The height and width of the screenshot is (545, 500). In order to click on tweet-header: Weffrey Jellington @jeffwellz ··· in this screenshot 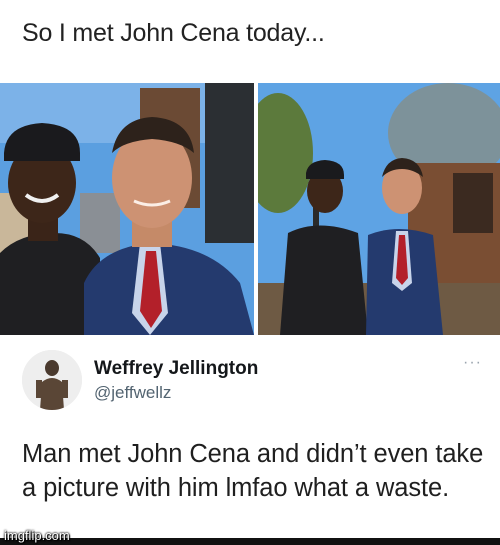, I will do `click(252, 380)`.